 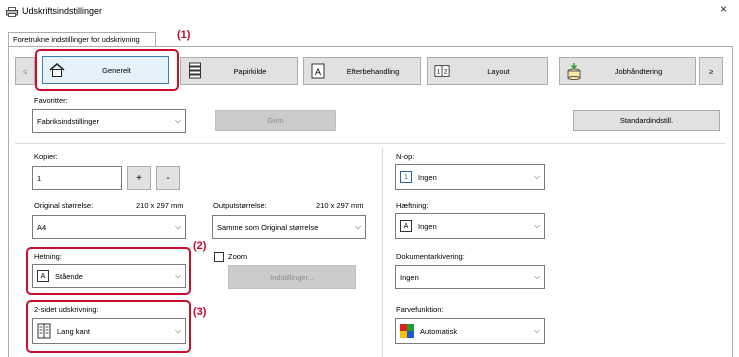 What do you see at coordinates (139, 178) in the screenshot?
I see `increment-copies-button: +` at bounding box center [139, 178].